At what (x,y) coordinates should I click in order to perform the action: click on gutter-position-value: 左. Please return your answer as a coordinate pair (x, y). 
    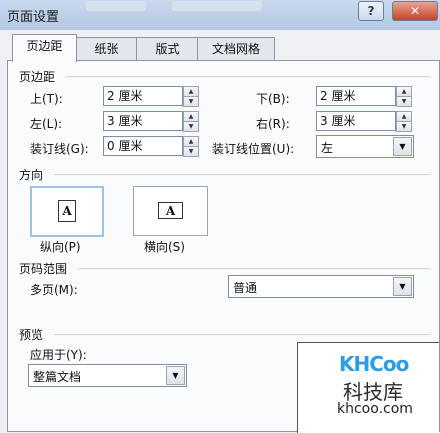
    Looking at the image, I should click on (327, 148).